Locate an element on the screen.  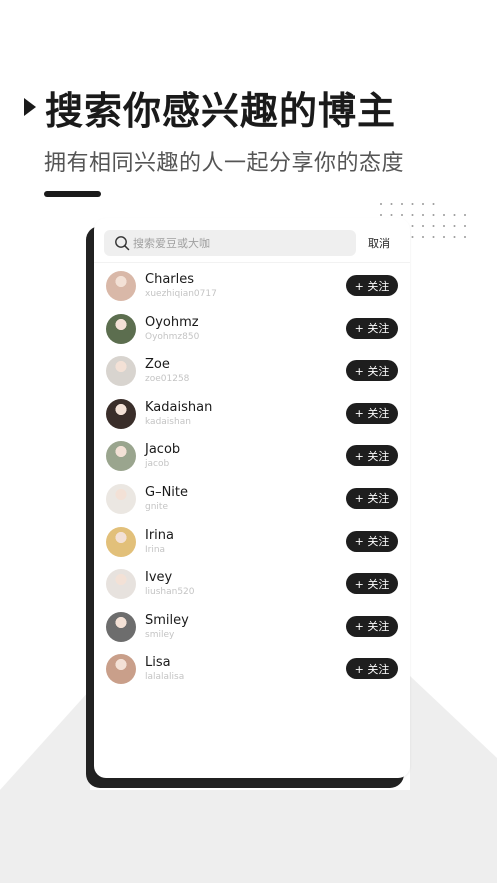
user-handle: xuezhiqian0717 is located at coordinates (181, 294).